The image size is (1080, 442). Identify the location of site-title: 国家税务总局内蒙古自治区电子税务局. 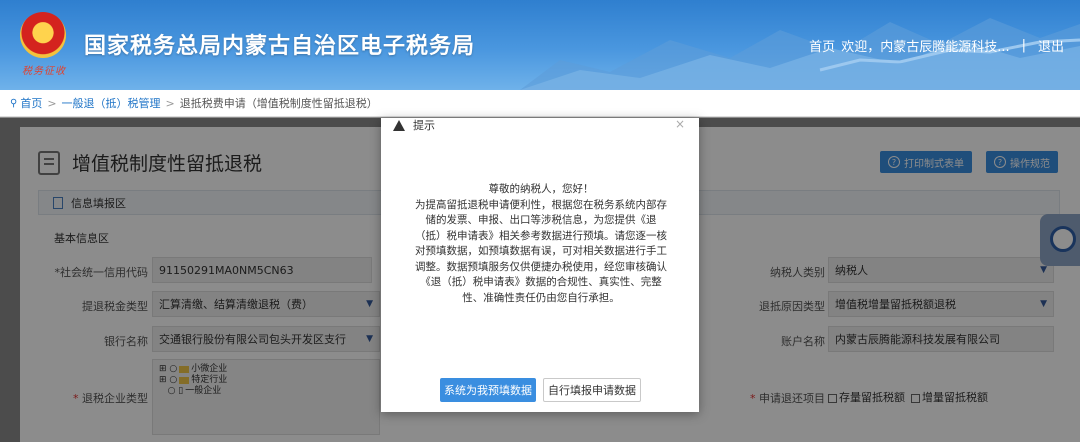
(280, 46).